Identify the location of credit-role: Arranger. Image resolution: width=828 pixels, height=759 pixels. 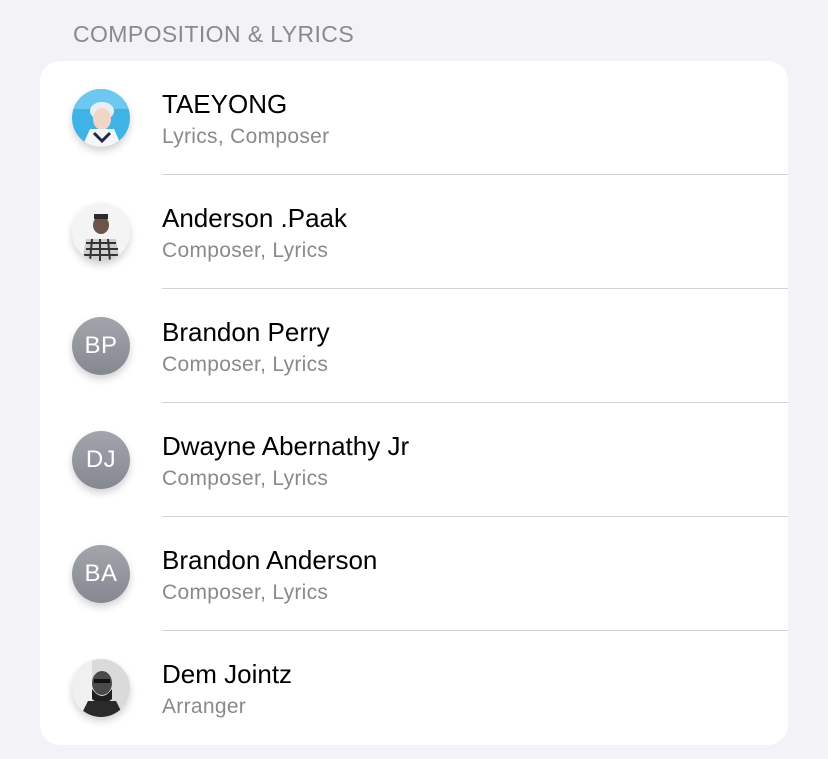
(204, 706).